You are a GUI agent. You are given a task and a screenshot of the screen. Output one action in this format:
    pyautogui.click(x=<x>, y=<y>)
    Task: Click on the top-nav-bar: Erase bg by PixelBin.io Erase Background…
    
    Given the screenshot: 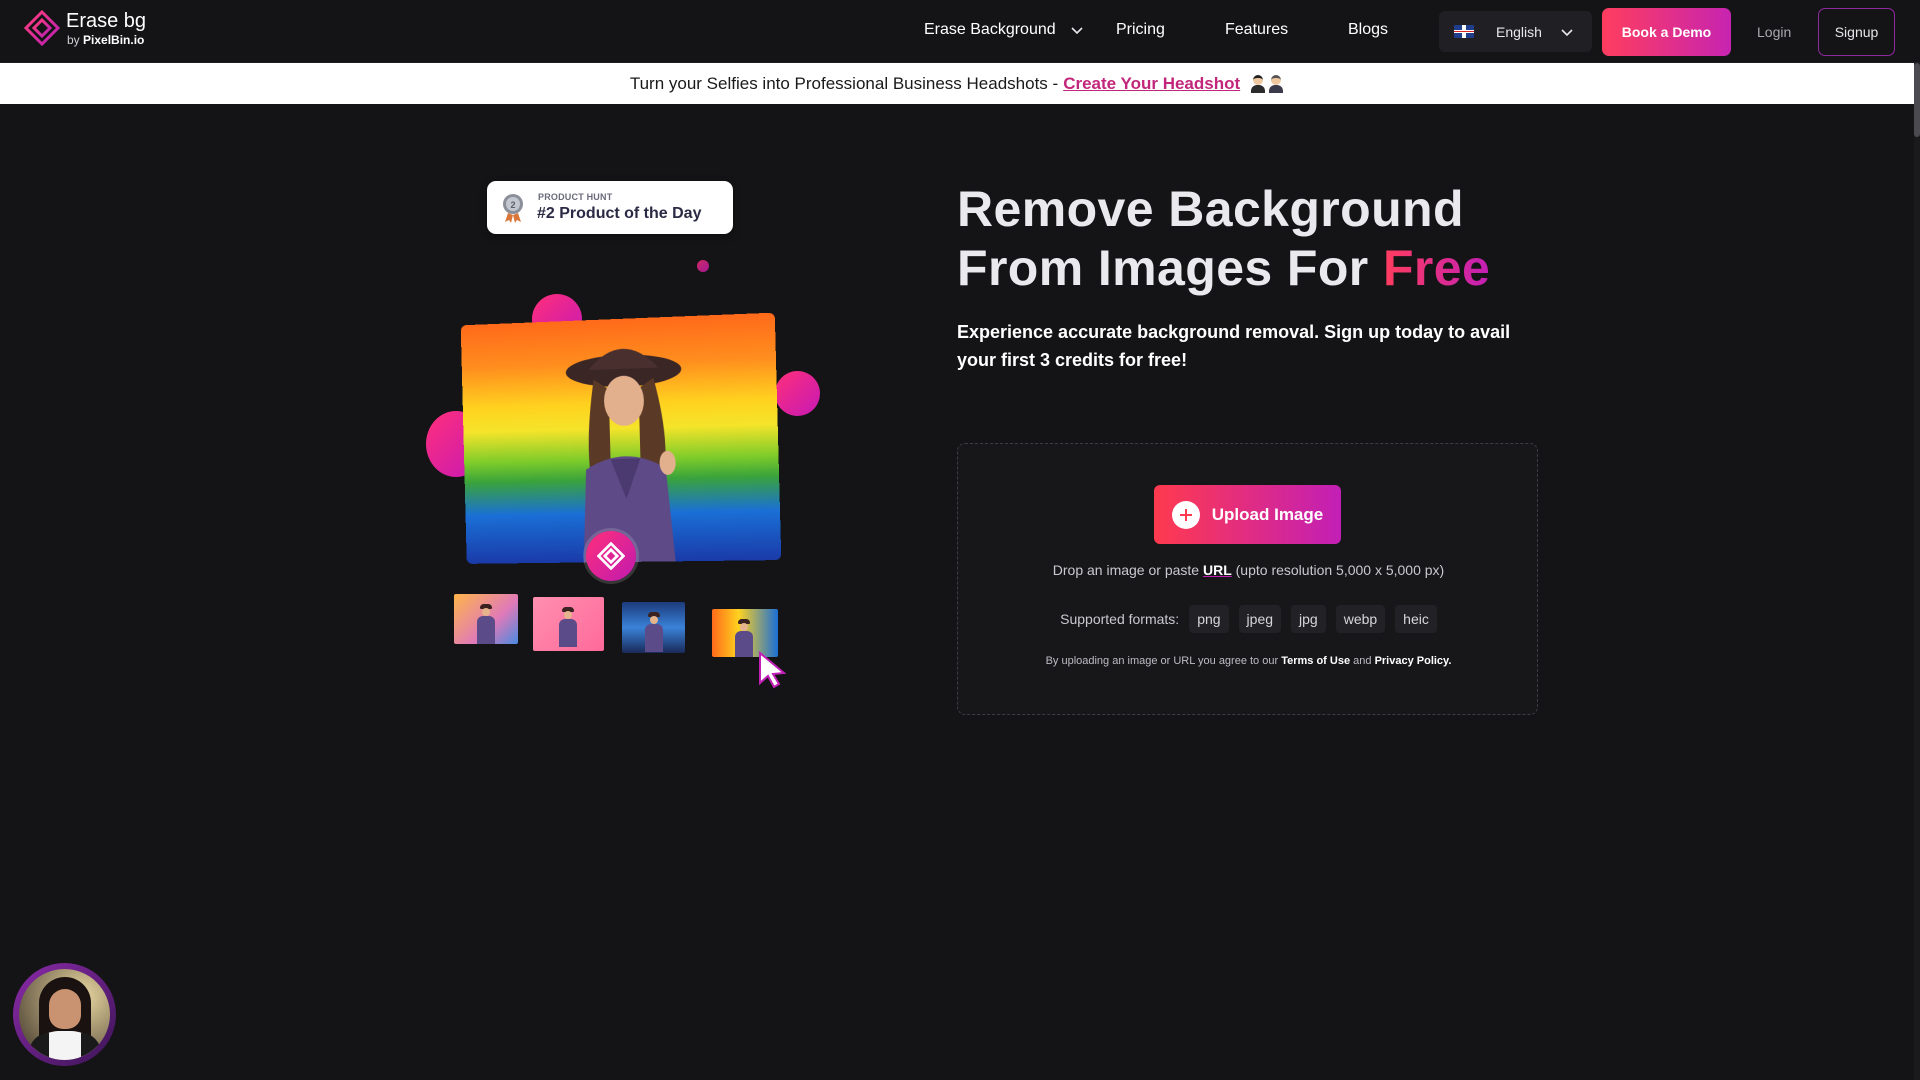 What is the action you would take?
    pyautogui.click(x=960, y=31)
    